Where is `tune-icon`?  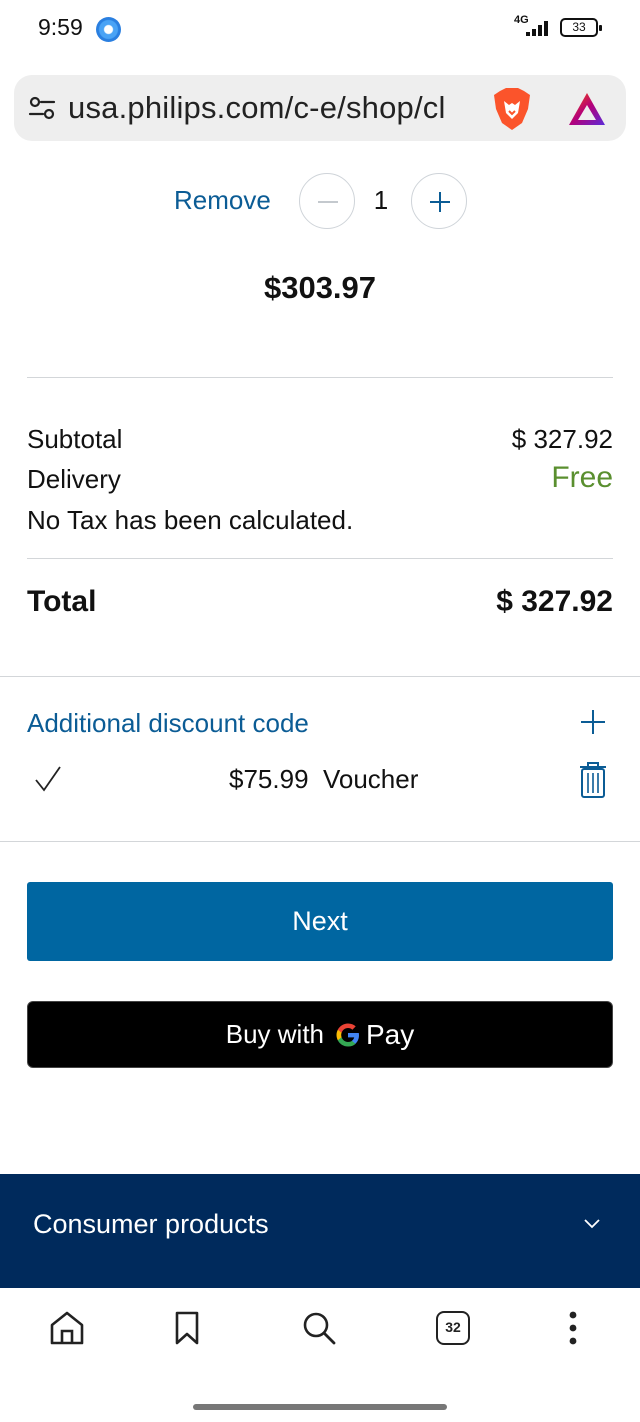
tune-icon is located at coordinates (42, 108).